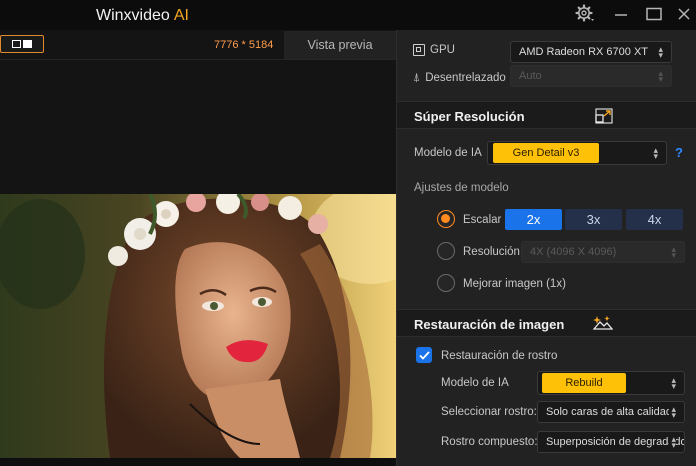 This screenshot has height=466, width=696. What do you see at coordinates (584, 383) in the screenshot?
I see `restore-model-value: Rebuild` at bounding box center [584, 383].